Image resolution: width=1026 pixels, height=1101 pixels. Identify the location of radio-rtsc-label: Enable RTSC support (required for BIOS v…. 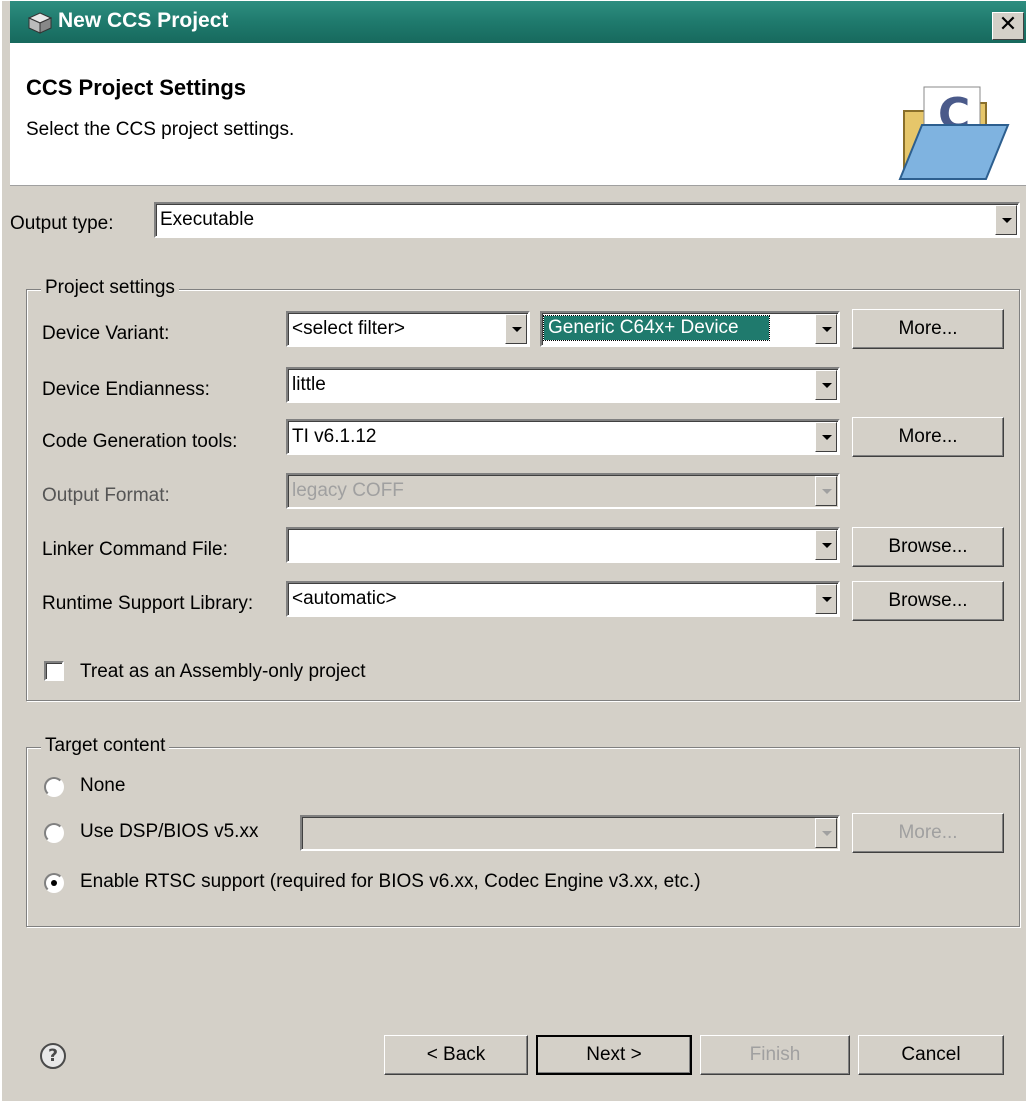
(390, 882).